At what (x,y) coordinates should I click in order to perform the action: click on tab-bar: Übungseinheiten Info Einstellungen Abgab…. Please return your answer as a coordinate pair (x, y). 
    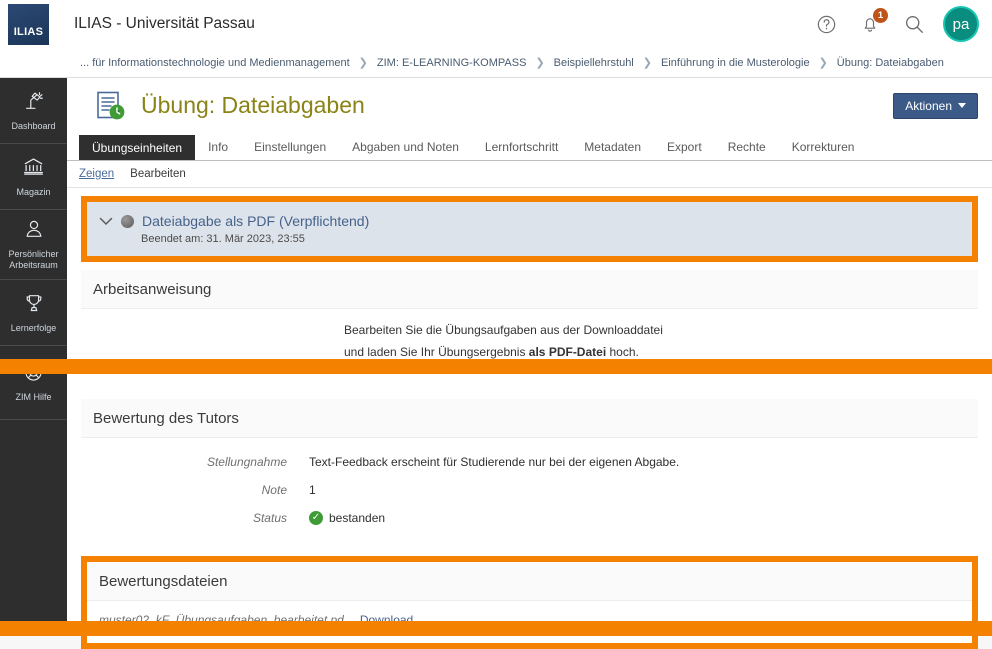
    Looking at the image, I should click on (529, 147).